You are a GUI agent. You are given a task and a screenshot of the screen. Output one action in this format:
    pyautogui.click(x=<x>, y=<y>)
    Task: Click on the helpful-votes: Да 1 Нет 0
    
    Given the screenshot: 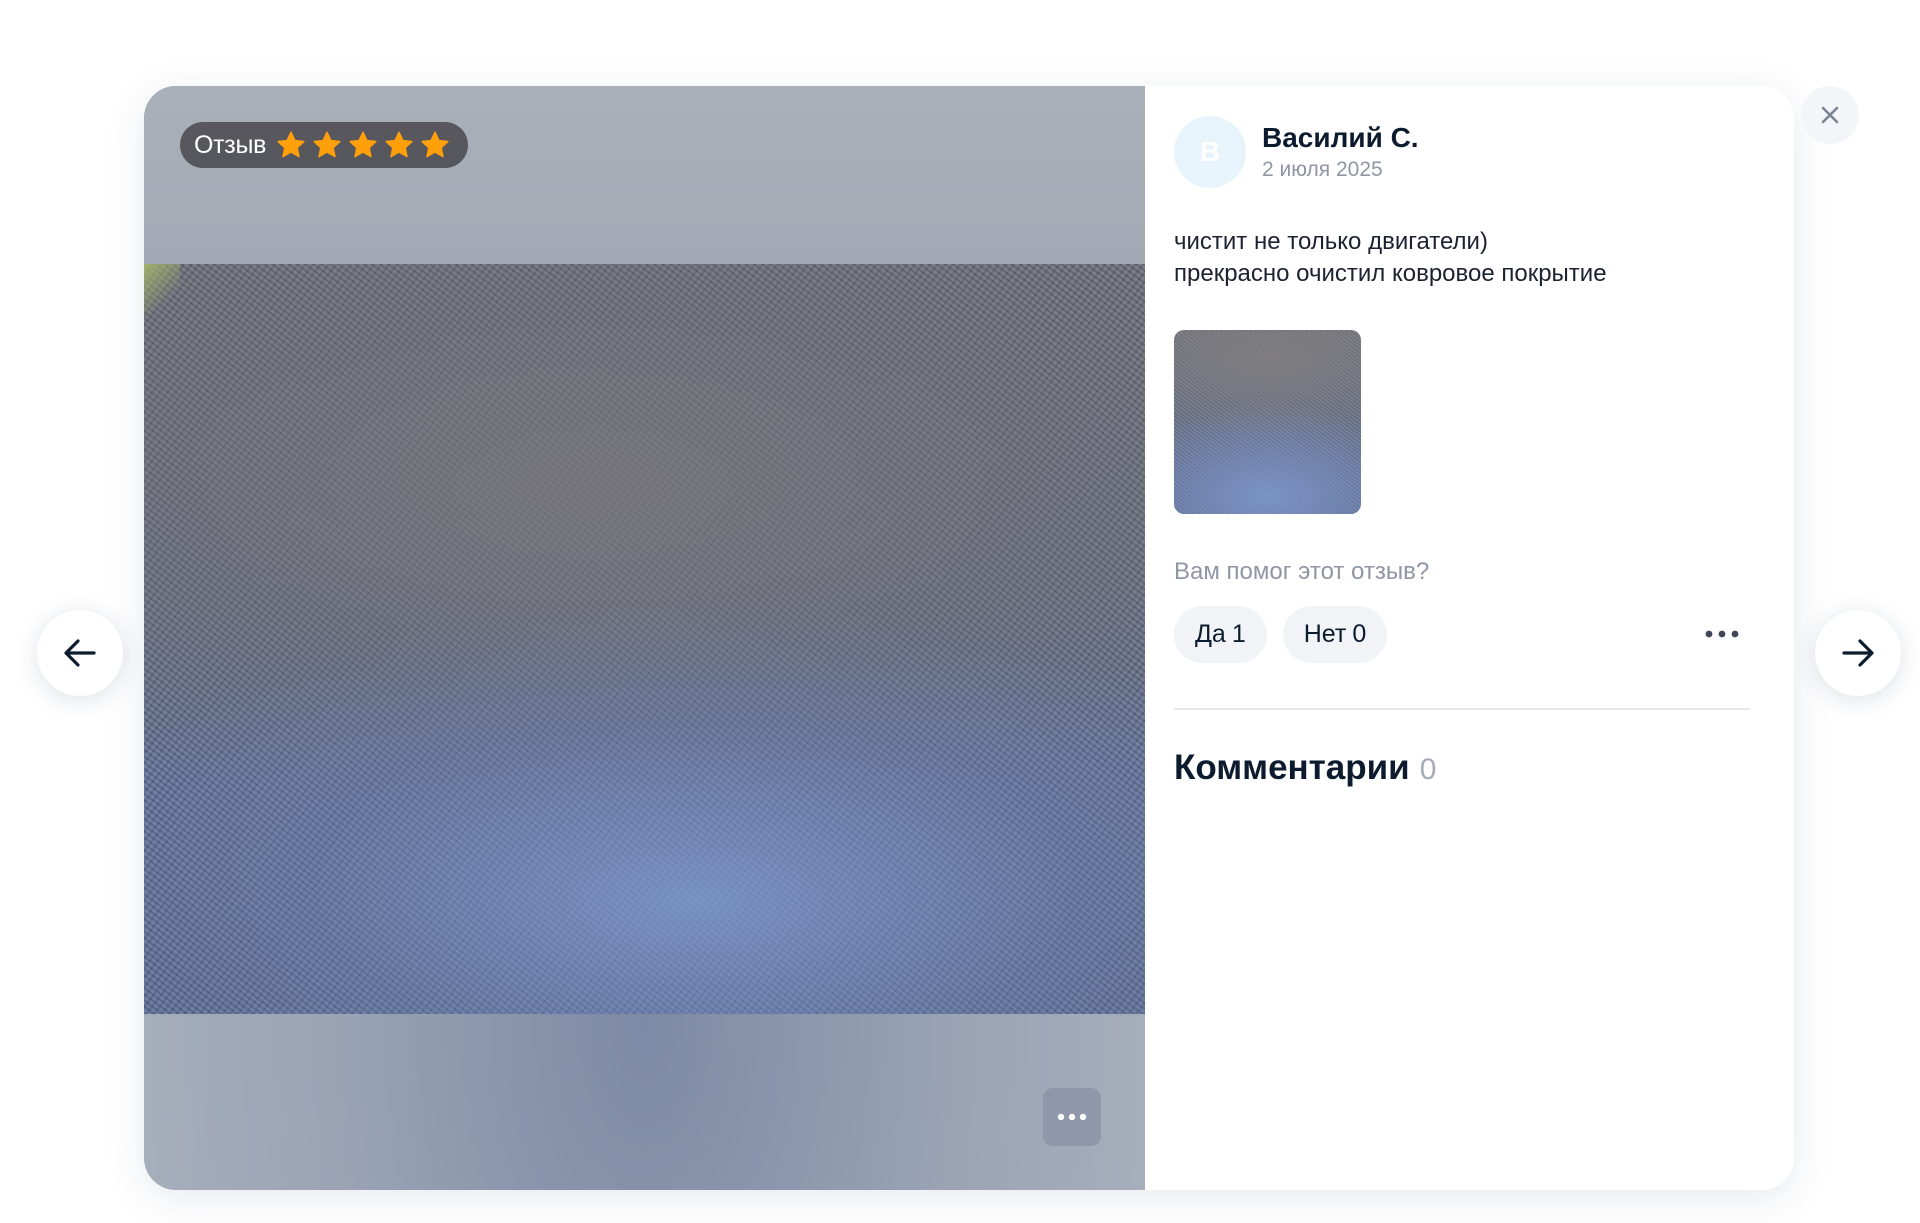 What is the action you would take?
    pyautogui.click(x=1462, y=634)
    